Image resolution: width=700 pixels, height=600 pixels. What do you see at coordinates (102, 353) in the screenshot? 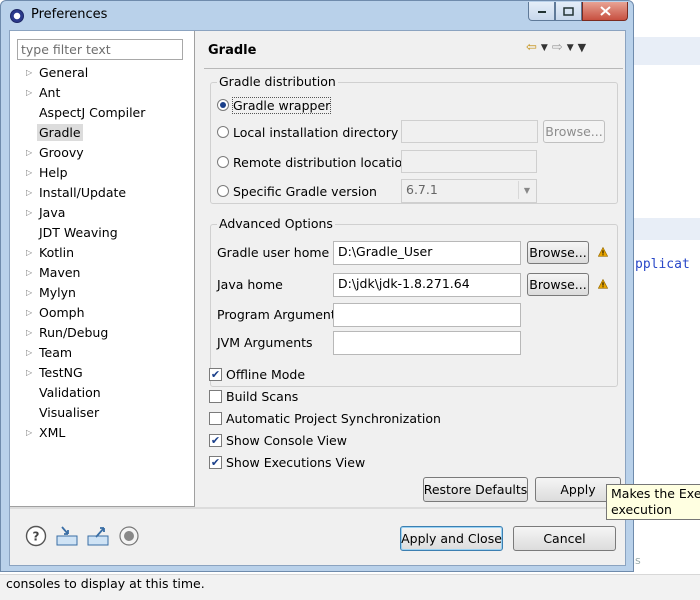
I see `tree-item-team: ▷ Team` at bounding box center [102, 353].